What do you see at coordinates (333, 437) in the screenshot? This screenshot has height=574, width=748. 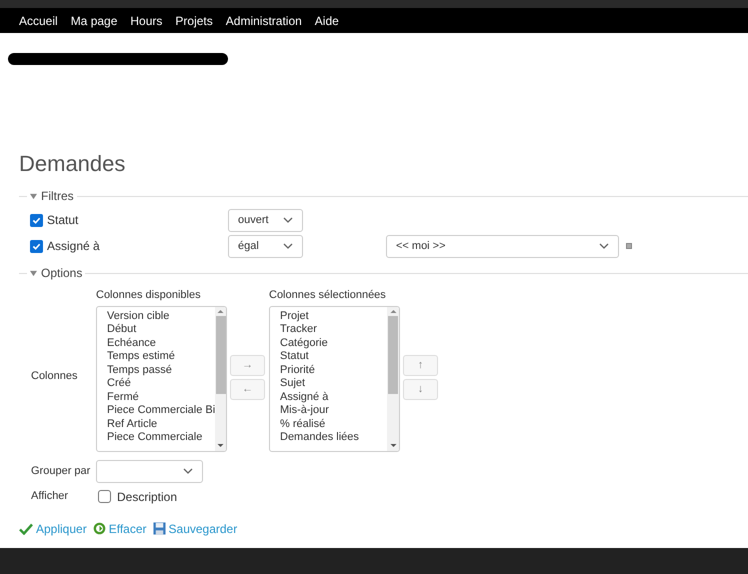 I see `list-option: Demandes liées` at bounding box center [333, 437].